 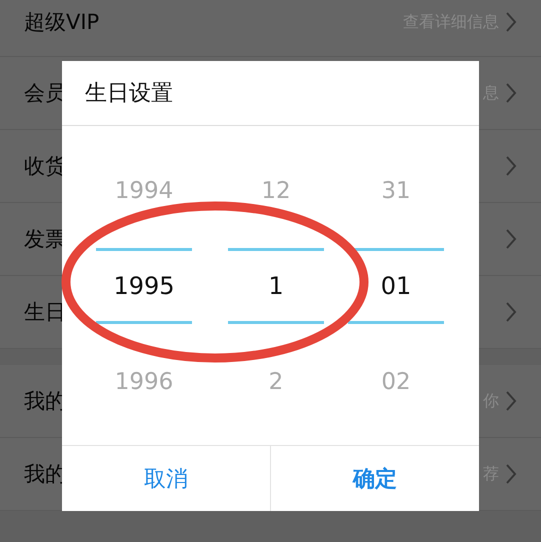 What do you see at coordinates (144, 207) in the screenshot?
I see `picker-value: 1994` at bounding box center [144, 207].